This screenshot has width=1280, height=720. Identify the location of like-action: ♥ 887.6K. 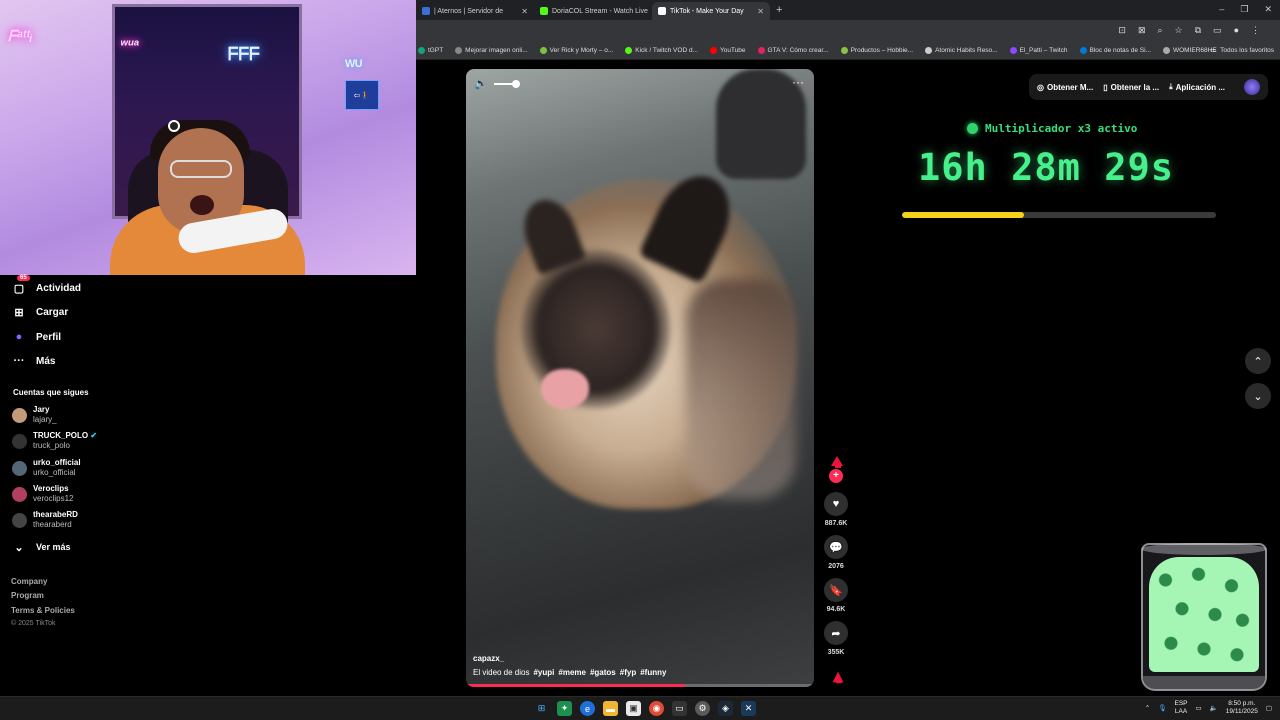
(836, 509).